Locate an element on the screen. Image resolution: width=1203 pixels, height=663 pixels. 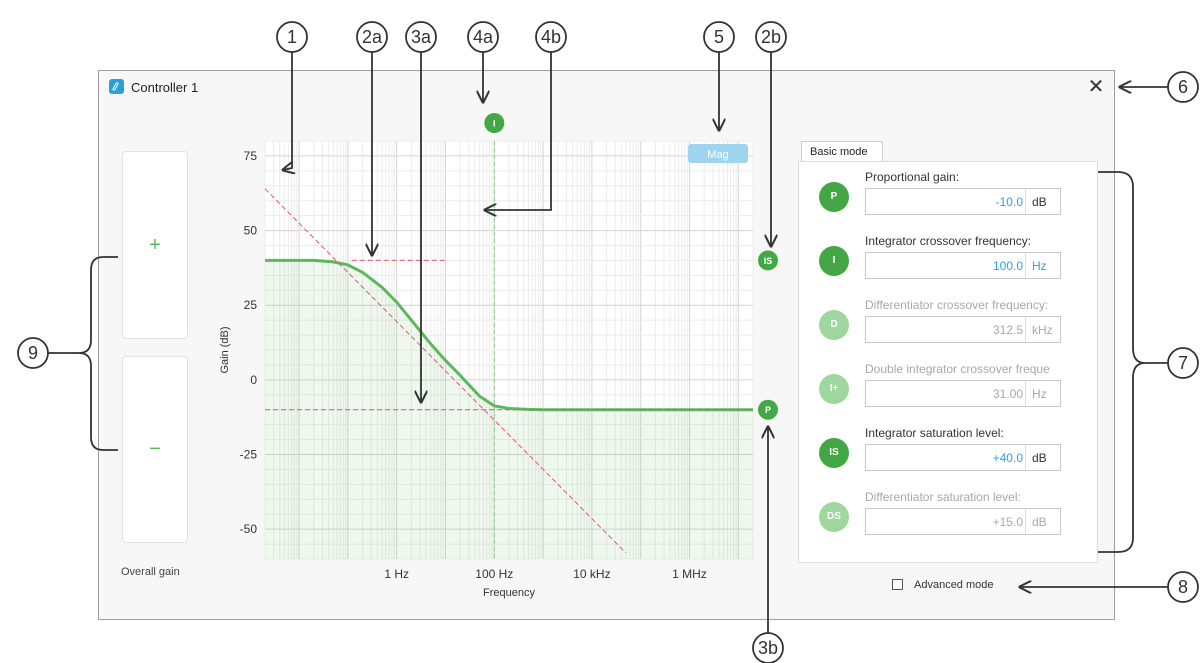
mag-toggle-label: Mag is located at coordinates (717, 155).